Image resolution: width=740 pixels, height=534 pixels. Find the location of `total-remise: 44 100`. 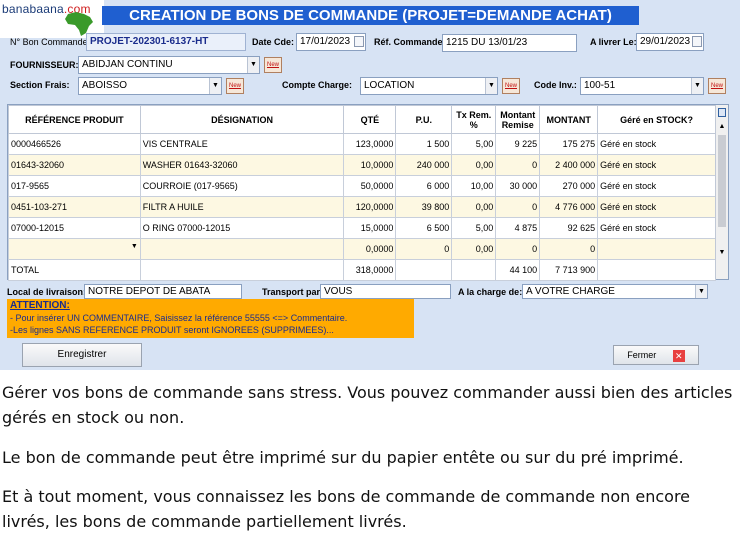

total-remise: 44 100 is located at coordinates (518, 270).